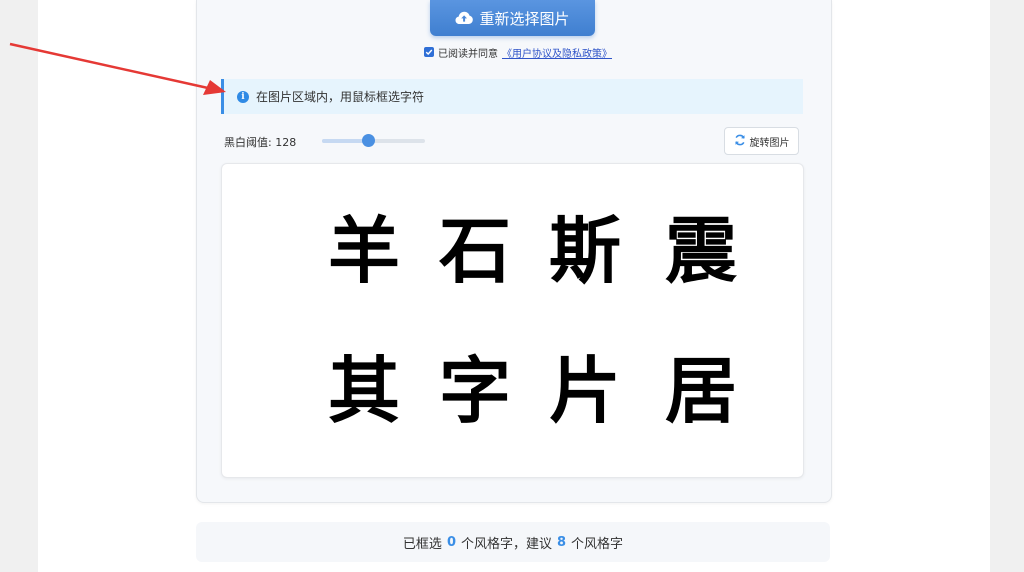 This screenshot has height=572, width=1024. Describe the element at coordinates (364, 391) in the screenshot. I see `calligraphy-character: 其` at that location.